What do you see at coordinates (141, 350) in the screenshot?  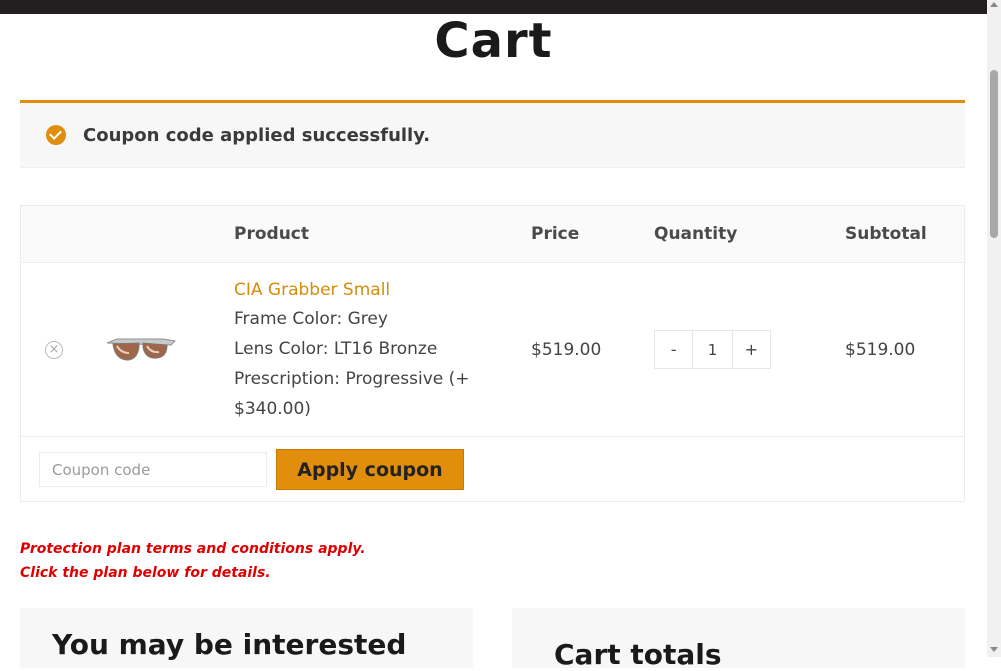 I see `product-thumbnail` at bounding box center [141, 350].